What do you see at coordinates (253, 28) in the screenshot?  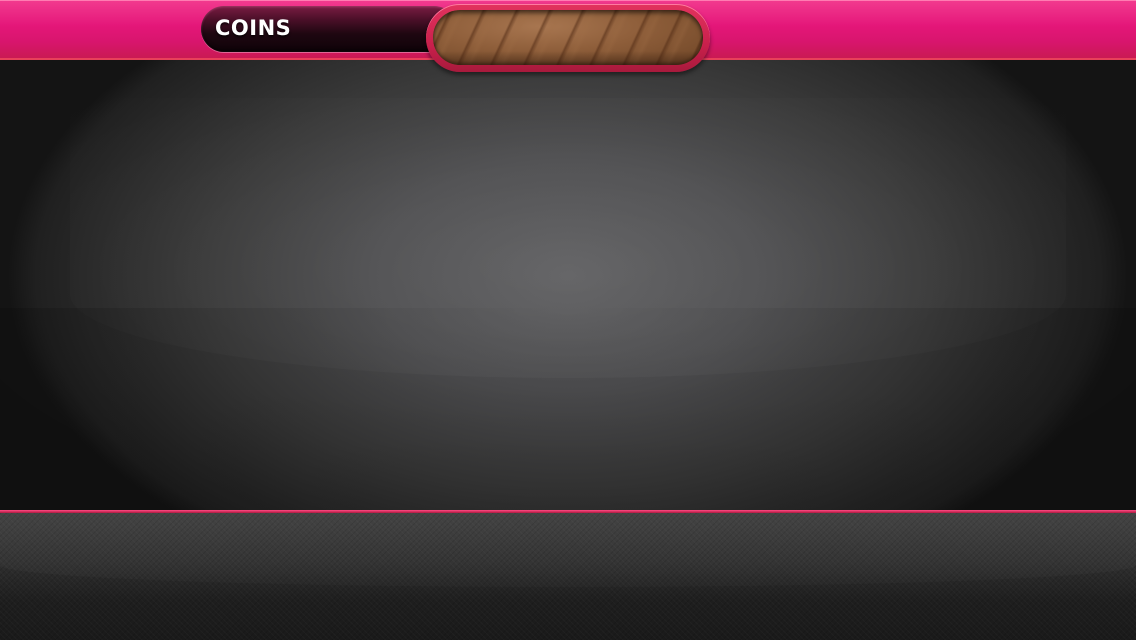 I see `coins-label: COINS` at bounding box center [253, 28].